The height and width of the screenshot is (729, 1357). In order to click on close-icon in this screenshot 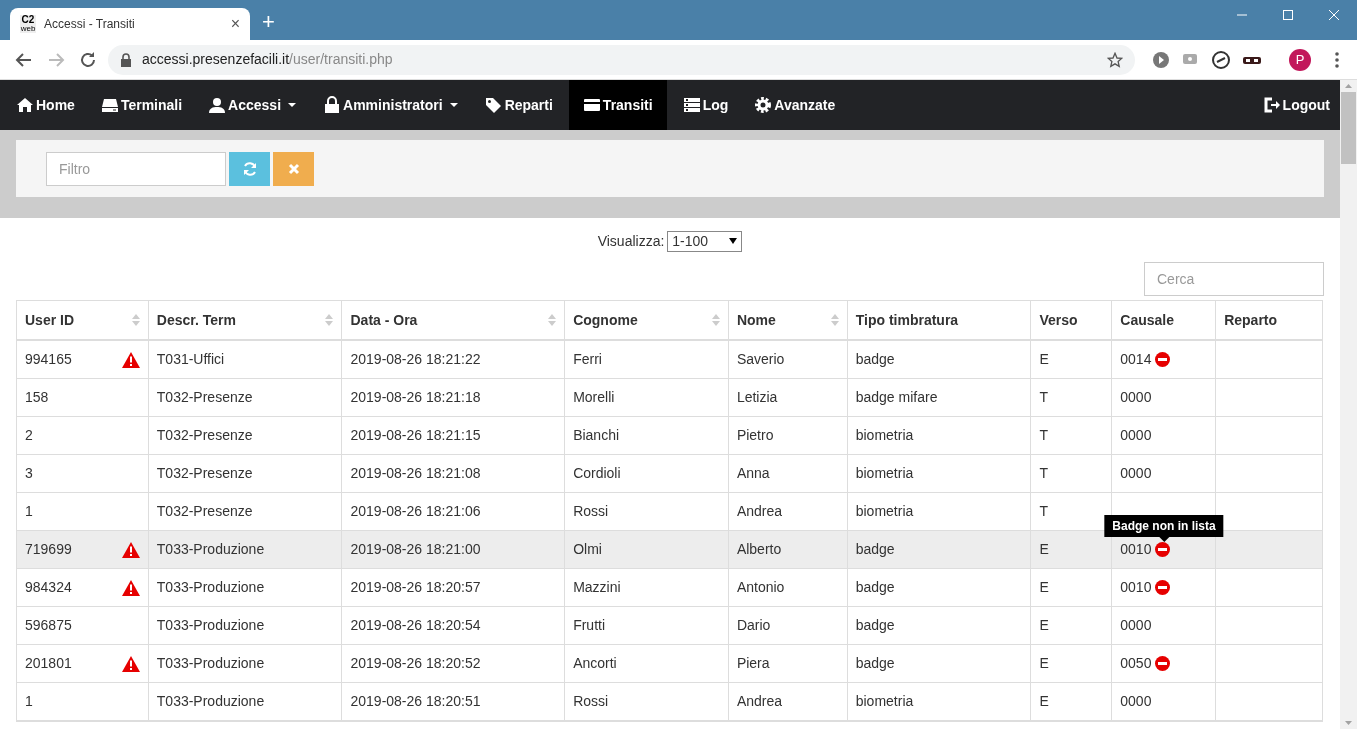, I will do `click(293, 168)`.